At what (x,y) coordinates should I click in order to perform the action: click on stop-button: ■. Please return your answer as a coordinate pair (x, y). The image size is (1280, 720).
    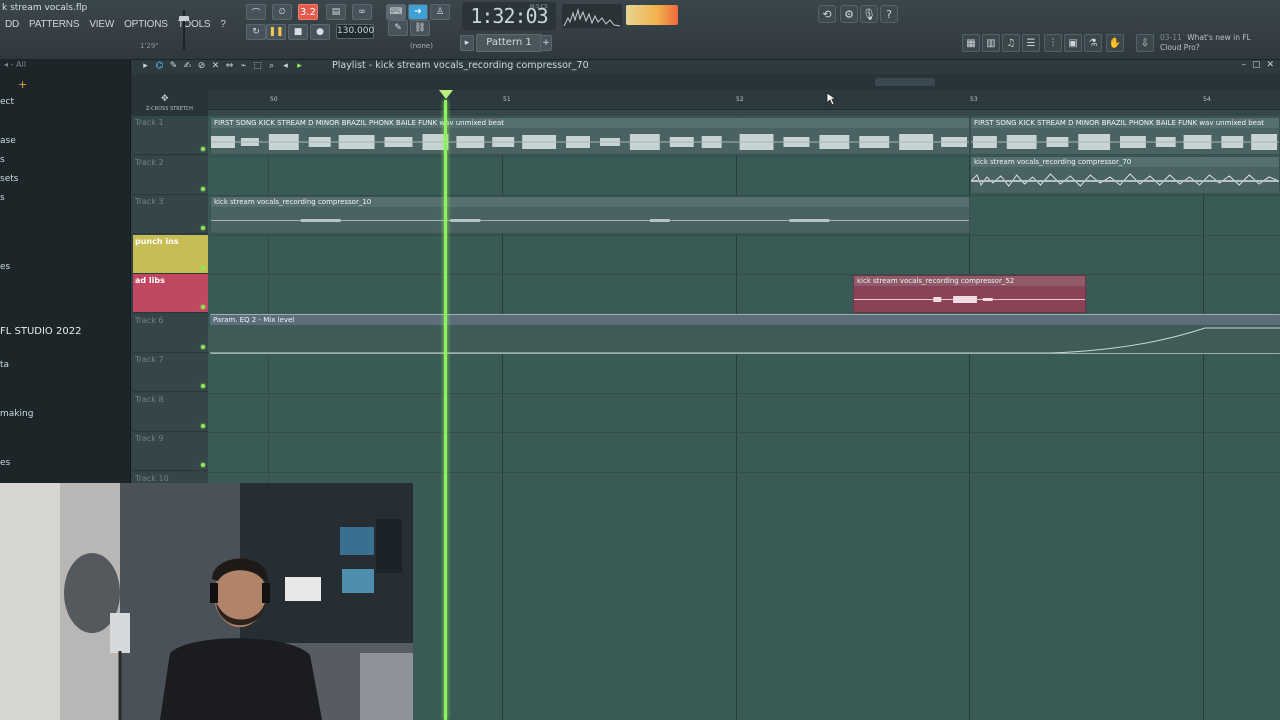
    Looking at the image, I should click on (298, 32).